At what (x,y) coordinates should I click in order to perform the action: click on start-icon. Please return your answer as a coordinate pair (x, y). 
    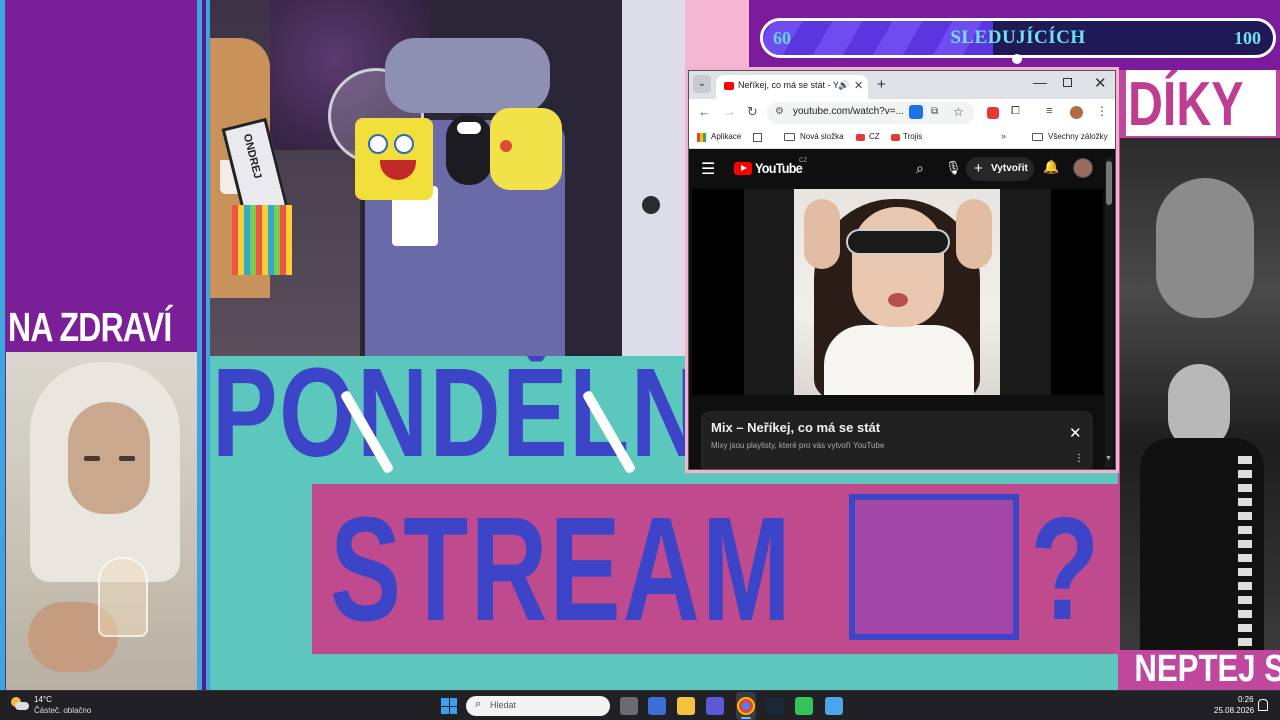
    Looking at the image, I should click on (449, 706).